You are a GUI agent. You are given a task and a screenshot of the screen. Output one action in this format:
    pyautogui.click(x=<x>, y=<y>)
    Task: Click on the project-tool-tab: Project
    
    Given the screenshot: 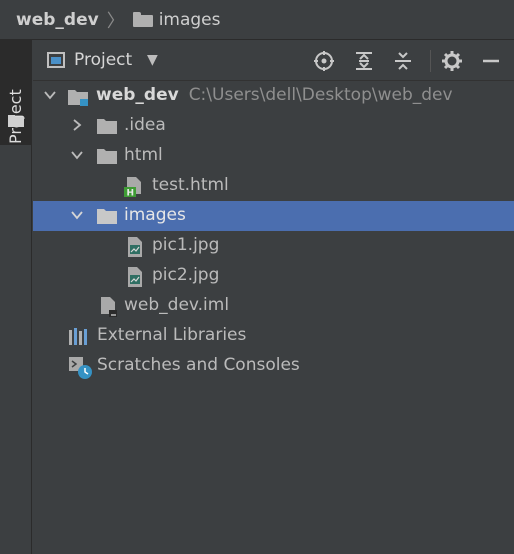 What is the action you would take?
    pyautogui.click(x=15, y=92)
    